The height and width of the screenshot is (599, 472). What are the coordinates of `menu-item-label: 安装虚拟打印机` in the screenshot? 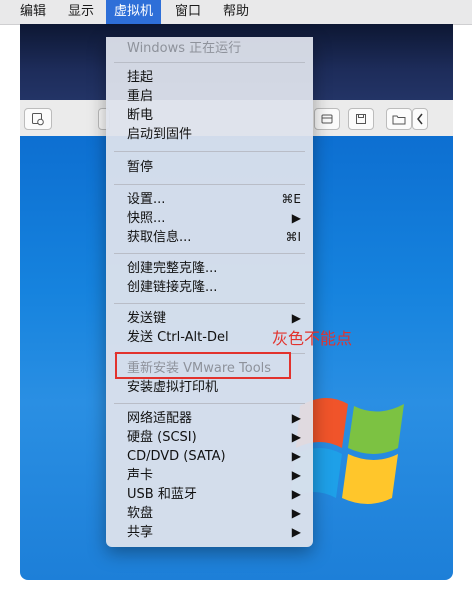 It's located at (173, 387).